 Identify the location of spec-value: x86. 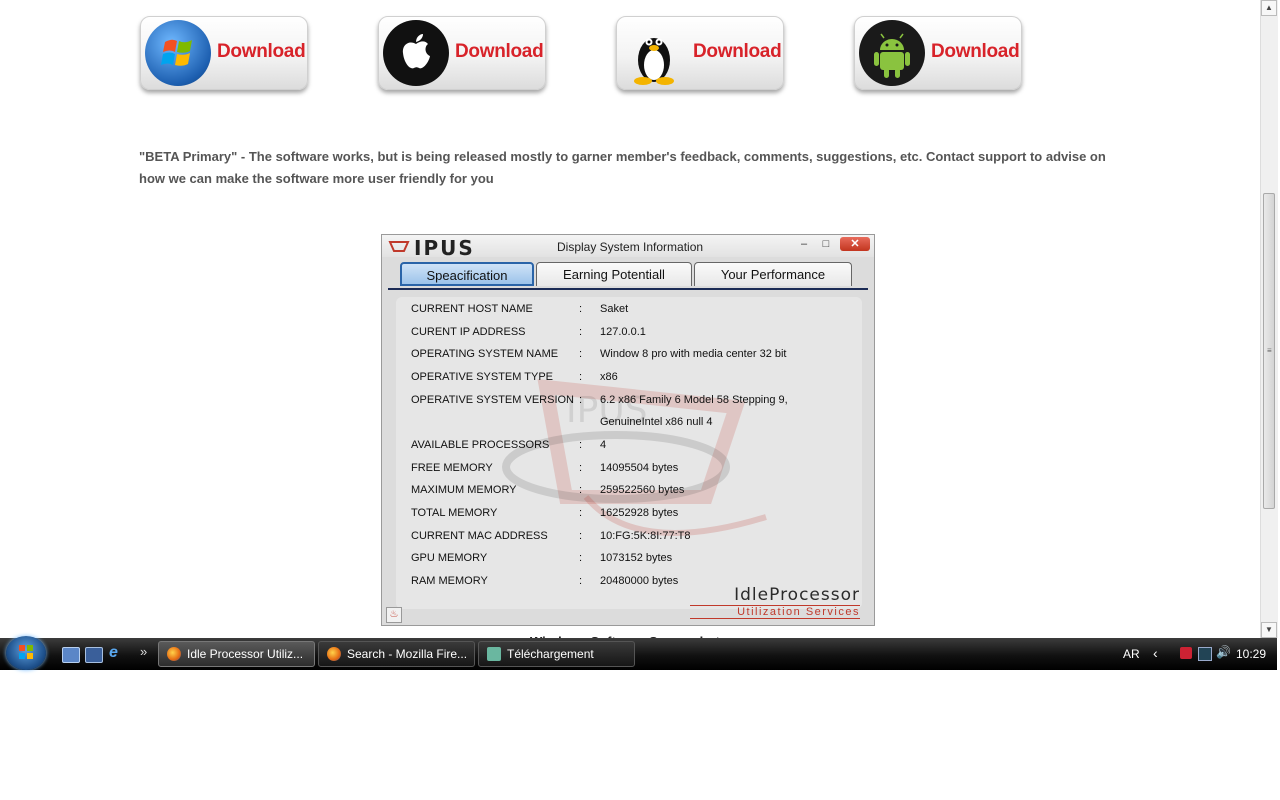
(609, 377).